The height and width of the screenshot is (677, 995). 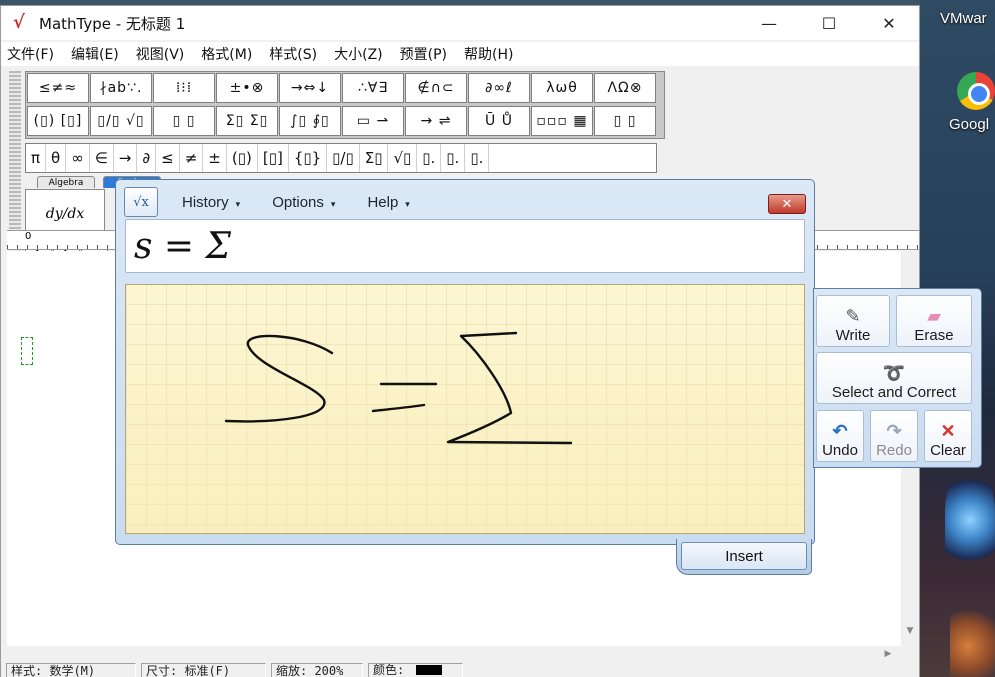 I want to click on palette-spaces-button: ∤ab∵., so click(x=121, y=88).